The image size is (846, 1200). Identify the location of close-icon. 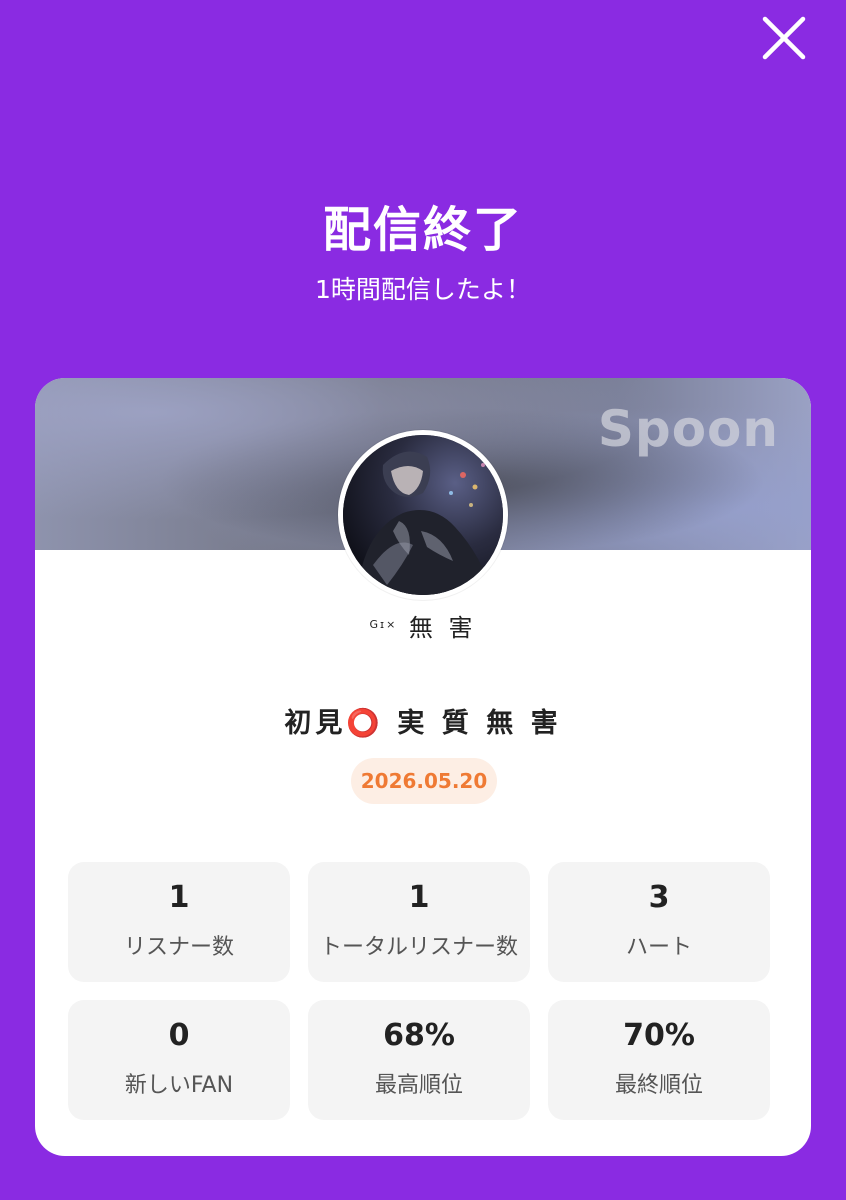
(784, 38).